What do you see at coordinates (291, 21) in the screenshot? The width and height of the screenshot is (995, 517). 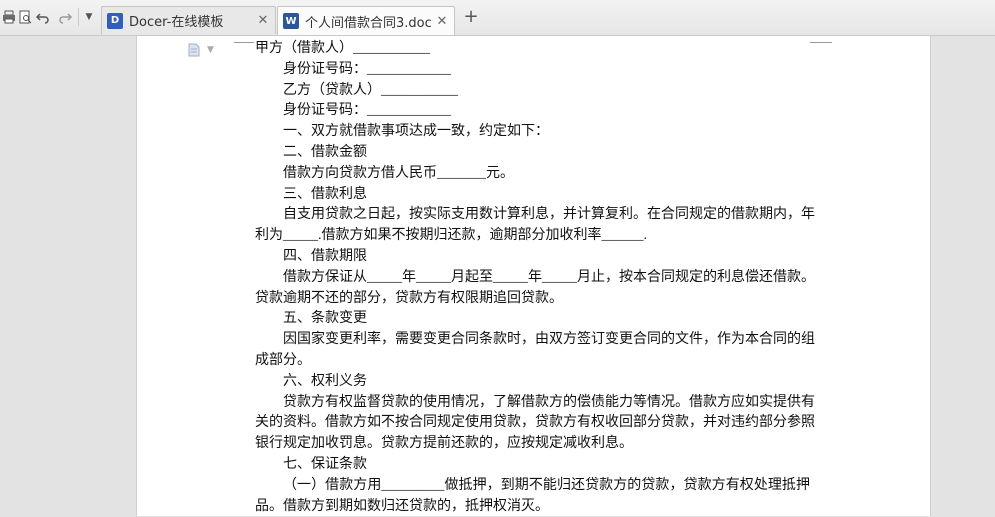 I see `word-doc-icon: W` at bounding box center [291, 21].